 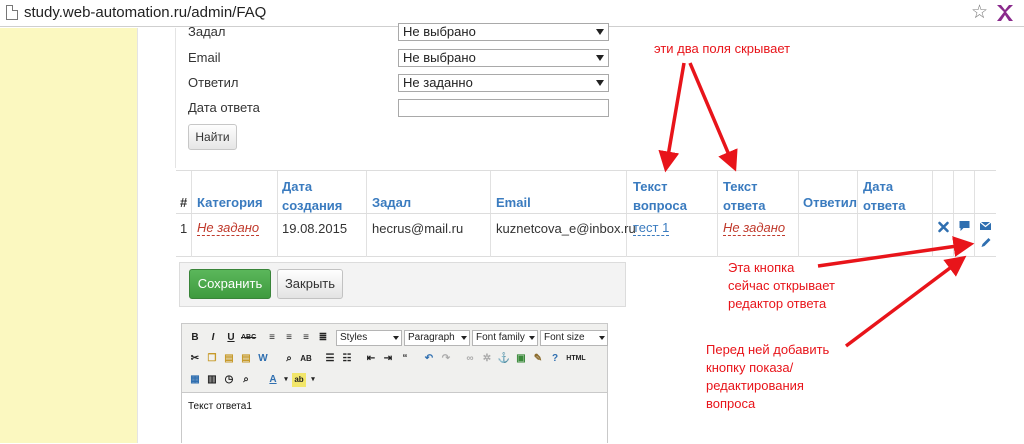 What do you see at coordinates (905, 301) in the screenshot?
I see `arrow-to-new-button-spot` at bounding box center [905, 301].